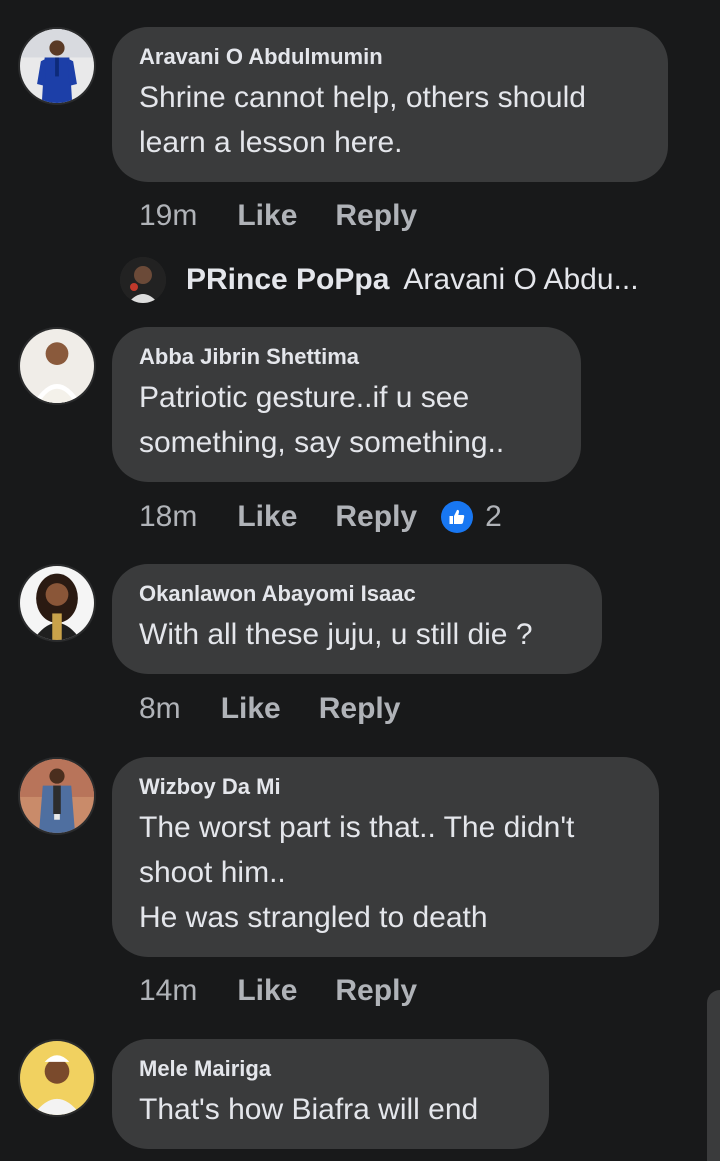 Image resolution: width=720 pixels, height=1161 pixels. I want to click on comment-actions: 18m Like Reply 2, so click(320, 517).